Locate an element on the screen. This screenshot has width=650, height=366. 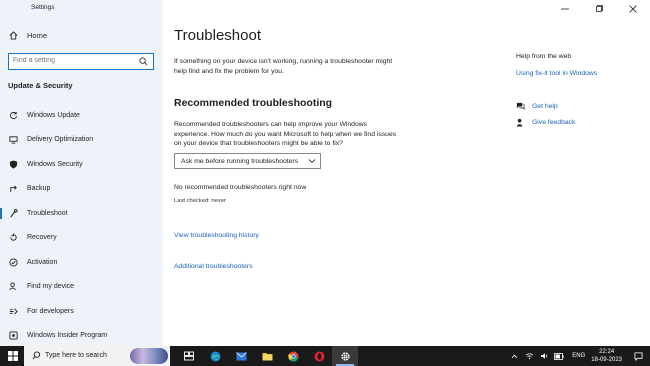
taskbar: Type here to search ENG 22:24 18-09-2023 is located at coordinates (325, 356).